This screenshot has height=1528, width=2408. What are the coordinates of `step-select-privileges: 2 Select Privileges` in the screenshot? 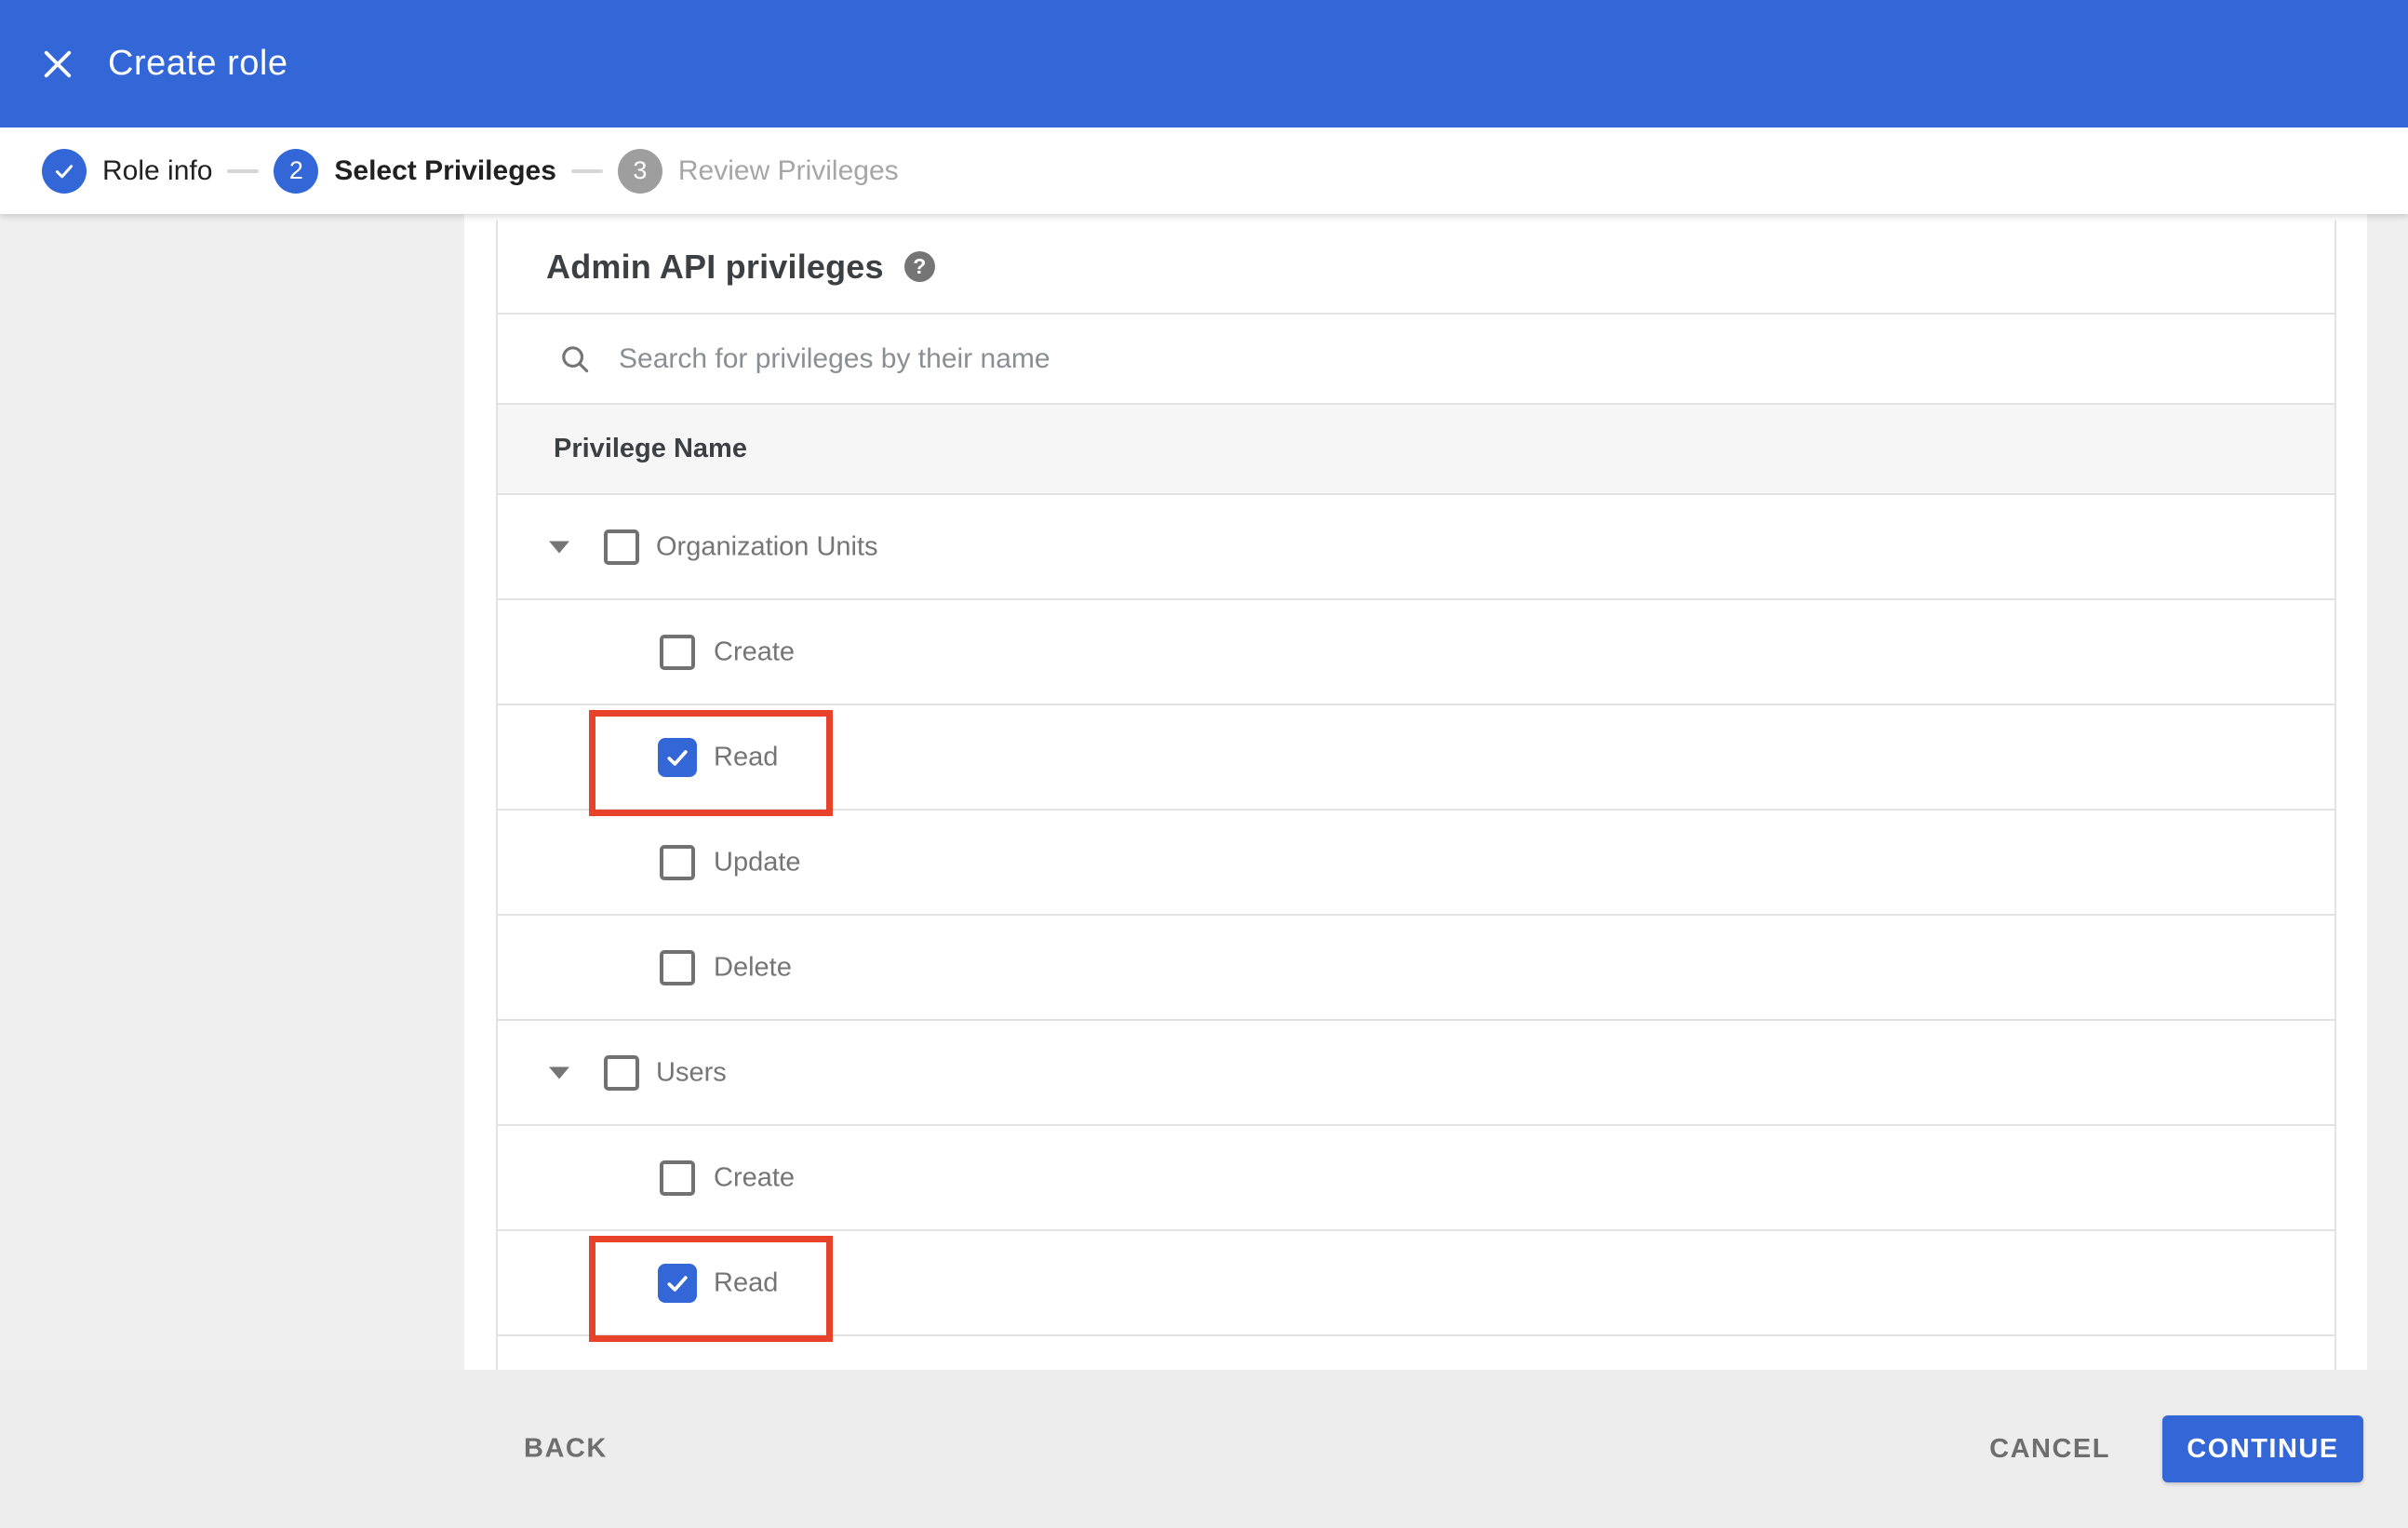 It's located at (415, 171).